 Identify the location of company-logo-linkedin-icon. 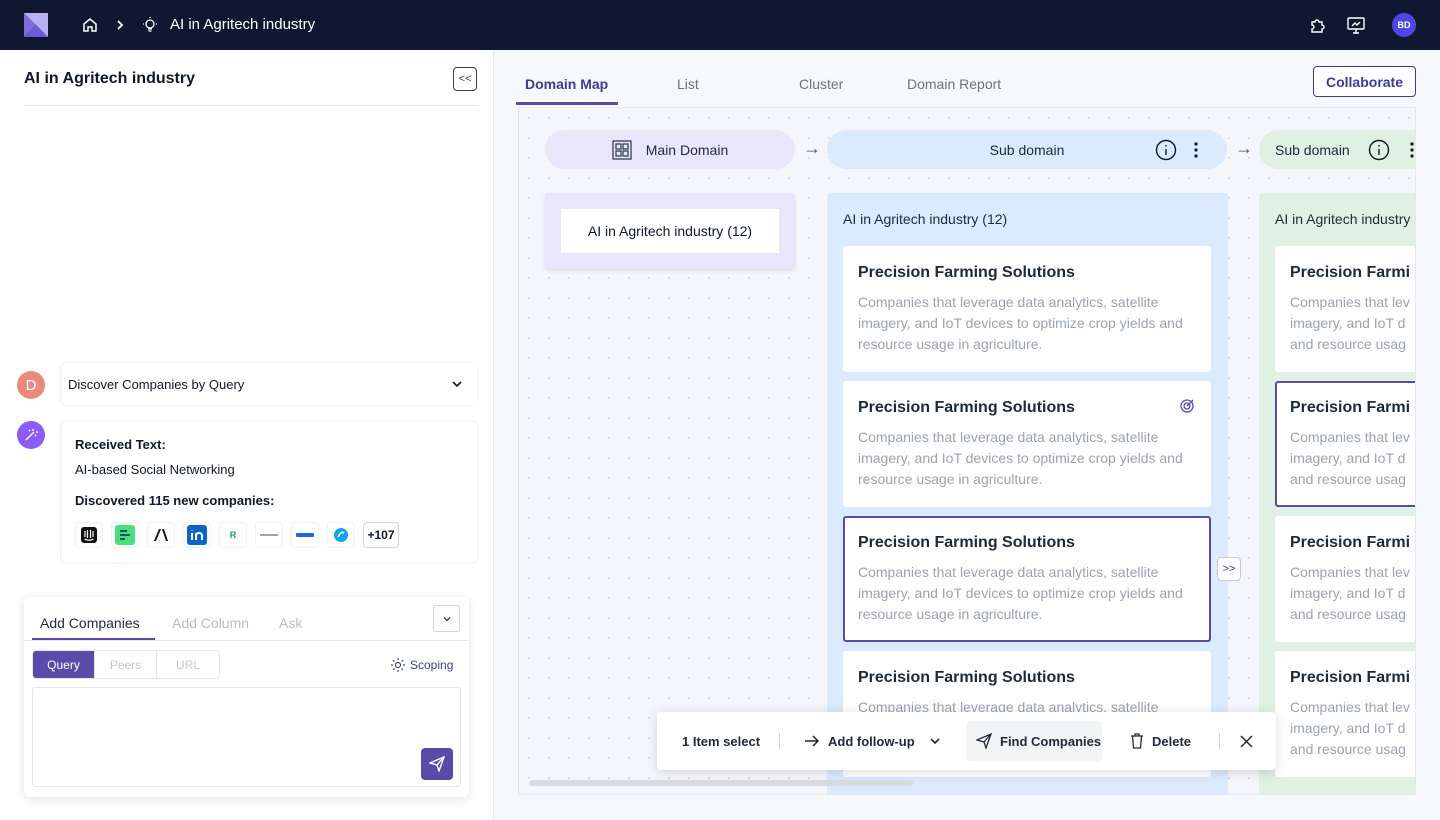
(197, 535).